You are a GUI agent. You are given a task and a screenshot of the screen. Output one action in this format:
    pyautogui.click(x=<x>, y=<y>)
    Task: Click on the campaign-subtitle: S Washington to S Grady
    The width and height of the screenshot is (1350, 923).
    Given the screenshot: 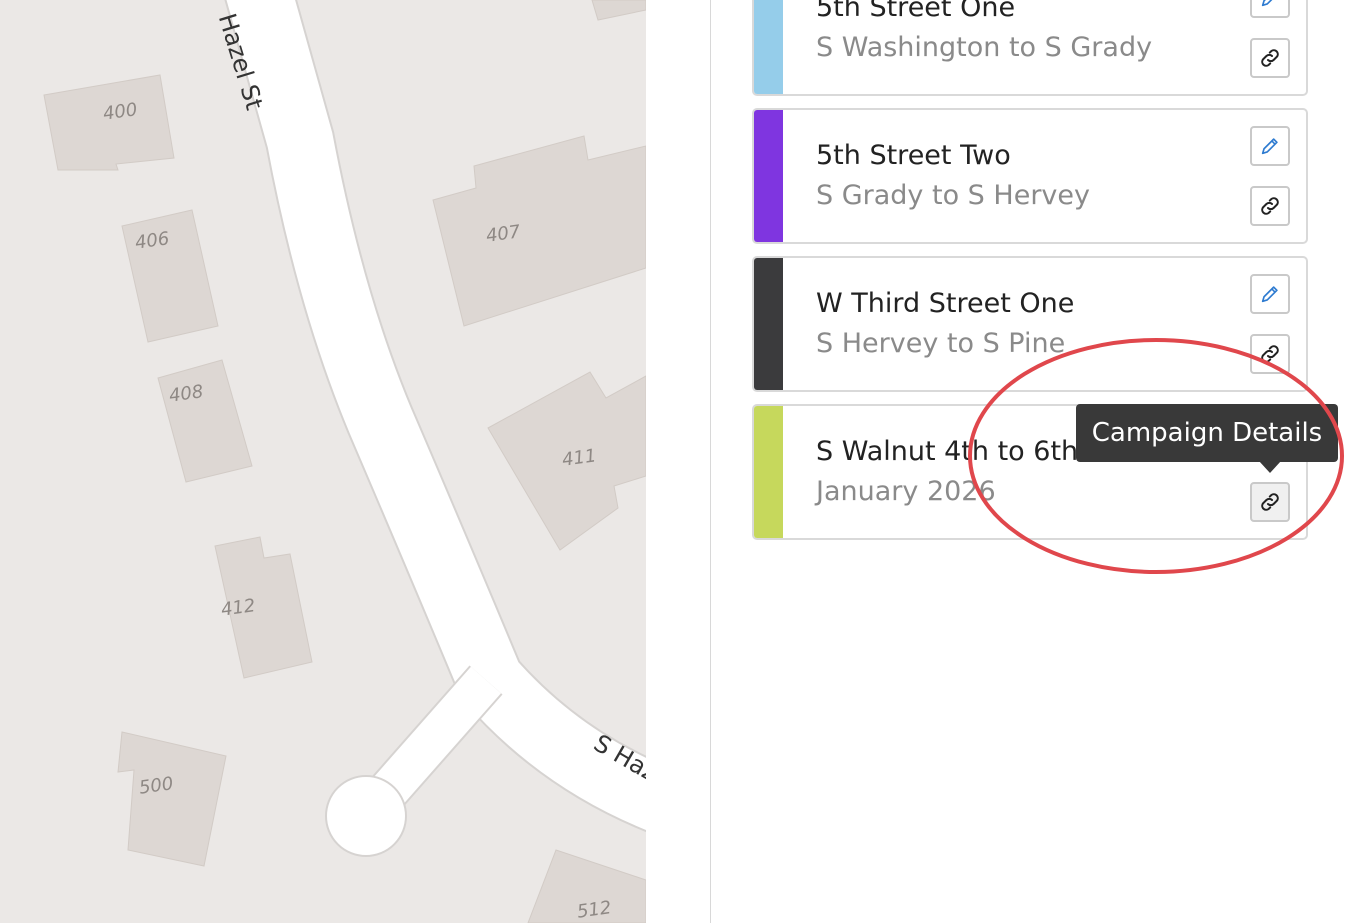 What is the action you would take?
    pyautogui.click(x=984, y=47)
    